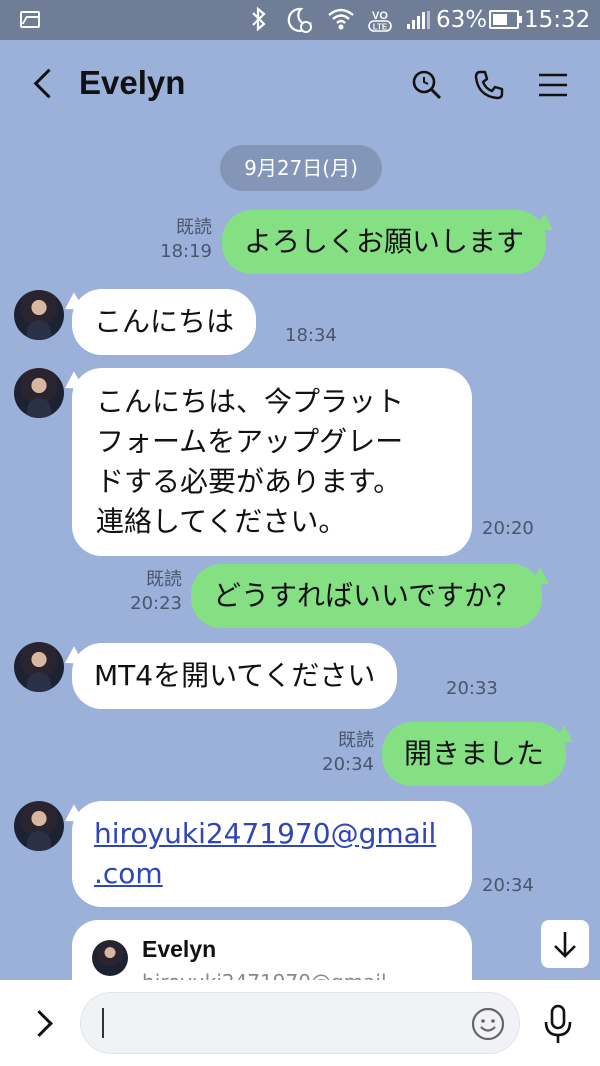 This screenshot has height=1066, width=600. What do you see at coordinates (179, 949) in the screenshot?
I see `quote-sender-name: Evelyn` at bounding box center [179, 949].